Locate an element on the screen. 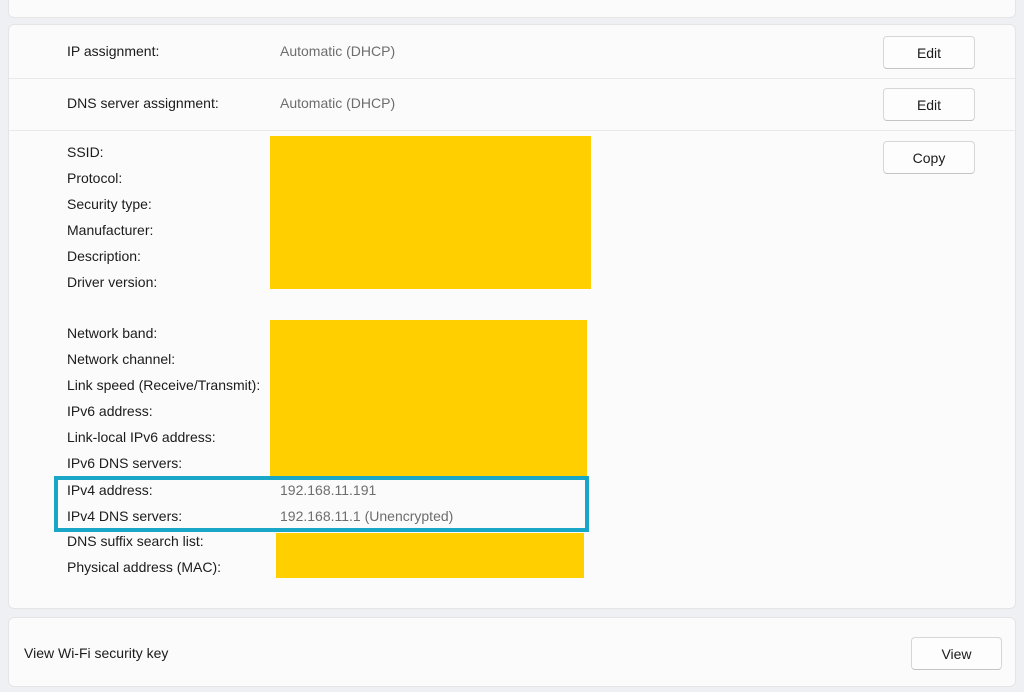 The height and width of the screenshot is (692, 1024). previous-section-card is located at coordinates (512, 9).